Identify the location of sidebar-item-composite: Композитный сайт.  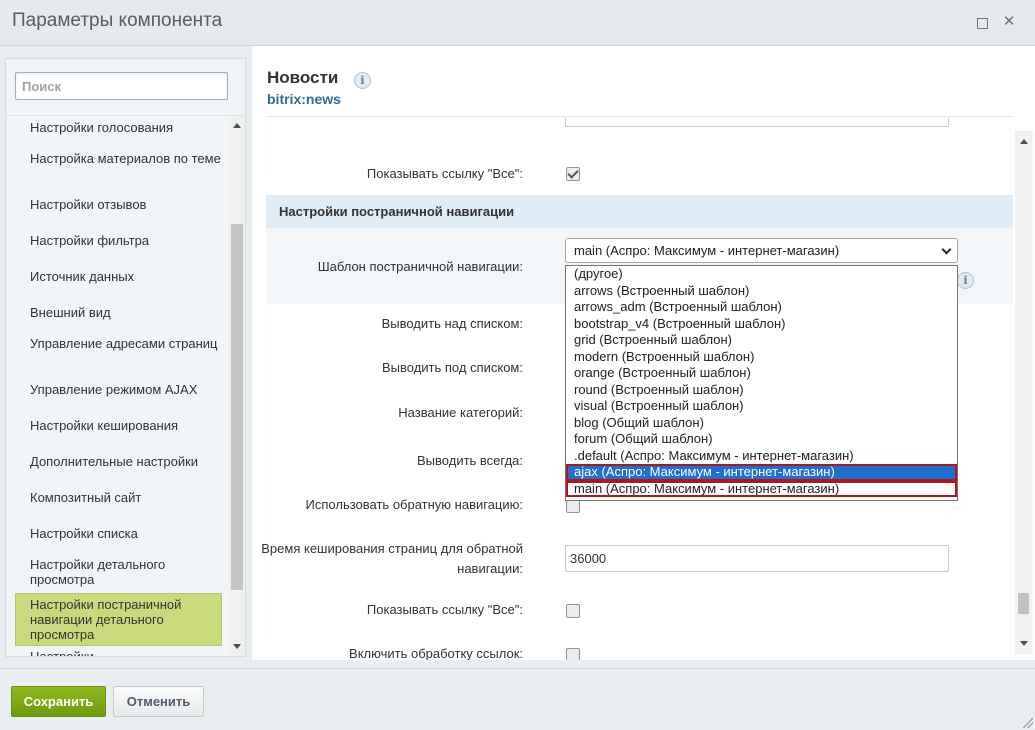
(118, 497).